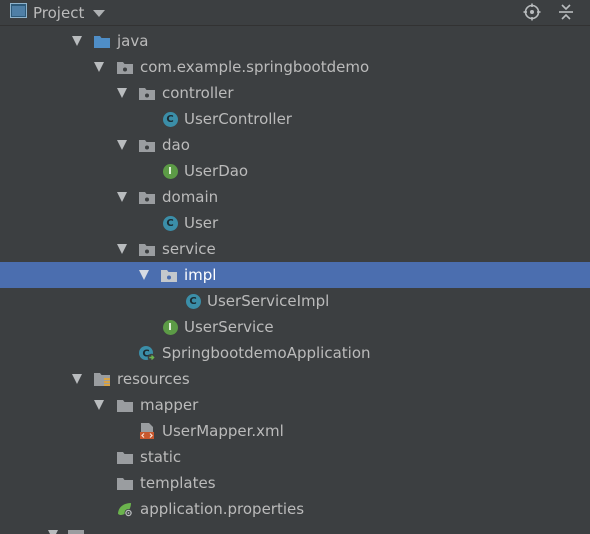 The height and width of the screenshot is (534, 590). I want to click on source-folder-icon, so click(102, 41).